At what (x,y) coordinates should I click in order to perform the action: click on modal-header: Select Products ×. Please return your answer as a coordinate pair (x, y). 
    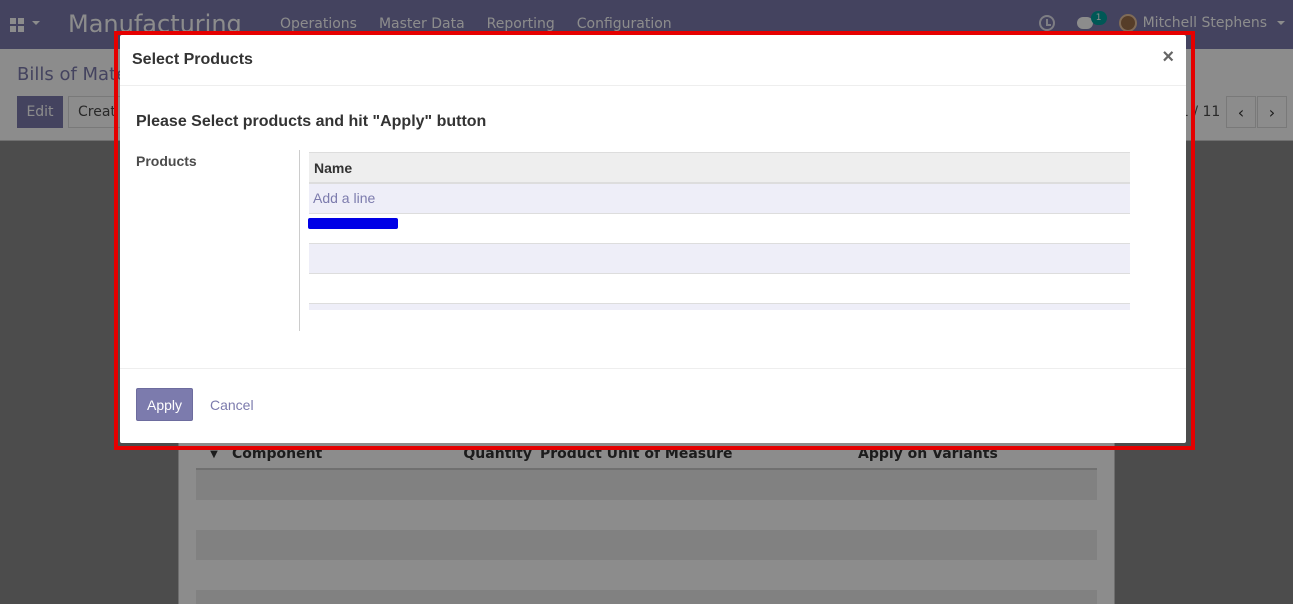
    Looking at the image, I should click on (653, 60).